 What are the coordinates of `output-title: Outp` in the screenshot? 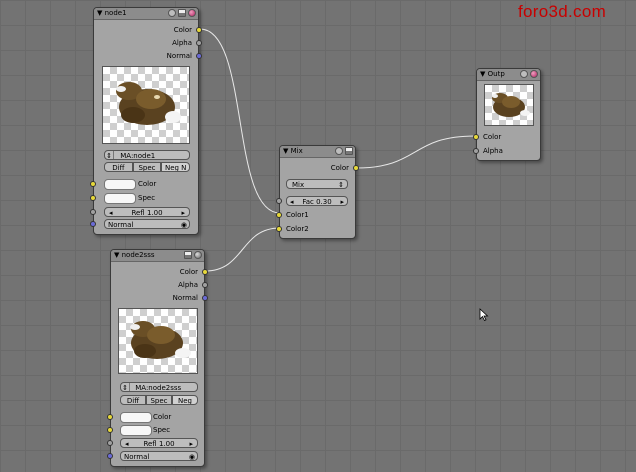 It's located at (496, 74).